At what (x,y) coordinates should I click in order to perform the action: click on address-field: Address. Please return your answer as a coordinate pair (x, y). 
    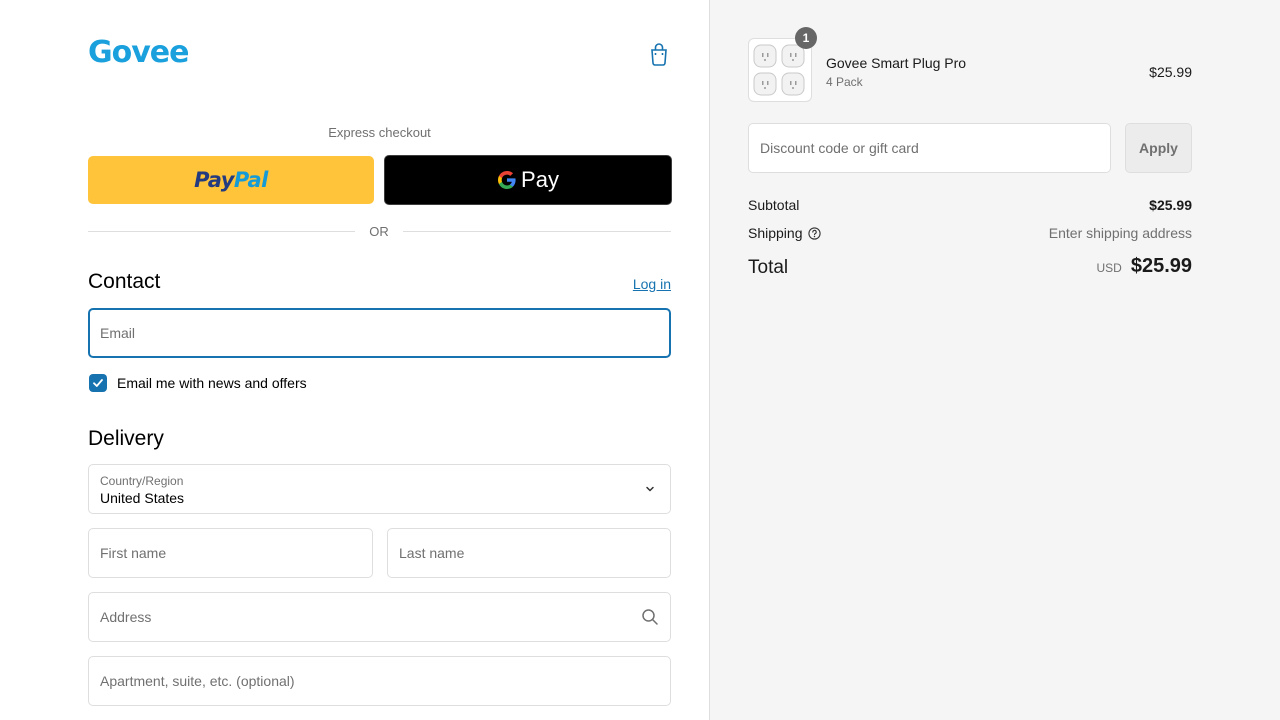
    Looking at the image, I should click on (379, 617).